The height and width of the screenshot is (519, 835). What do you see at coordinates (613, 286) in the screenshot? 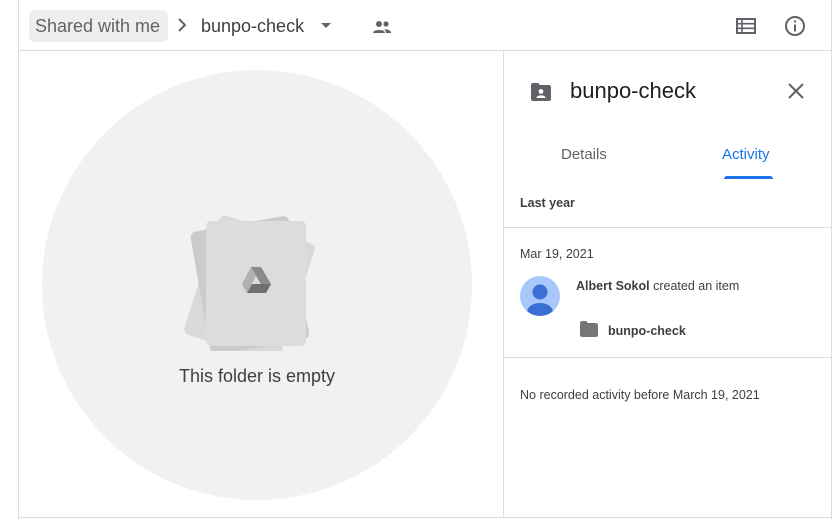
I see `activity-user-name: Albert Sokol` at bounding box center [613, 286].